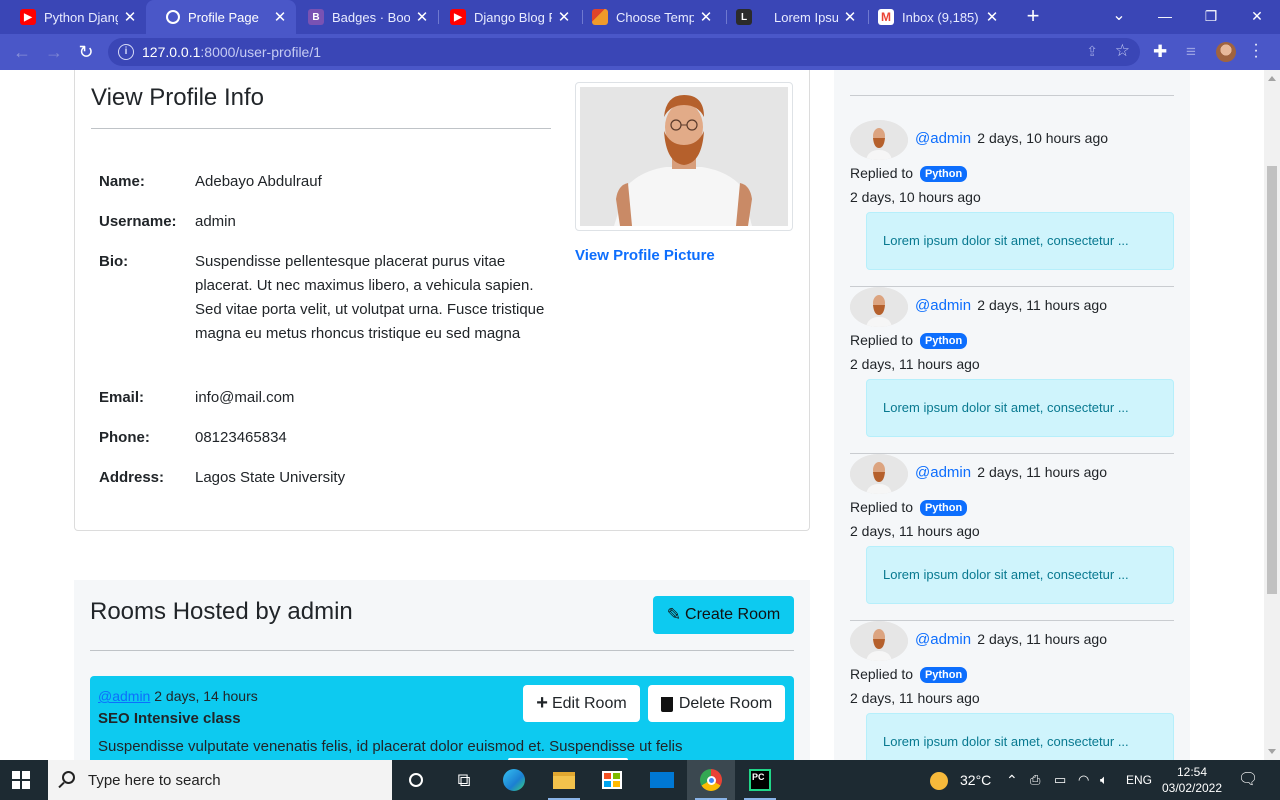  Describe the element at coordinates (1092, 51) in the screenshot. I see `share-icon: ⇪` at that location.